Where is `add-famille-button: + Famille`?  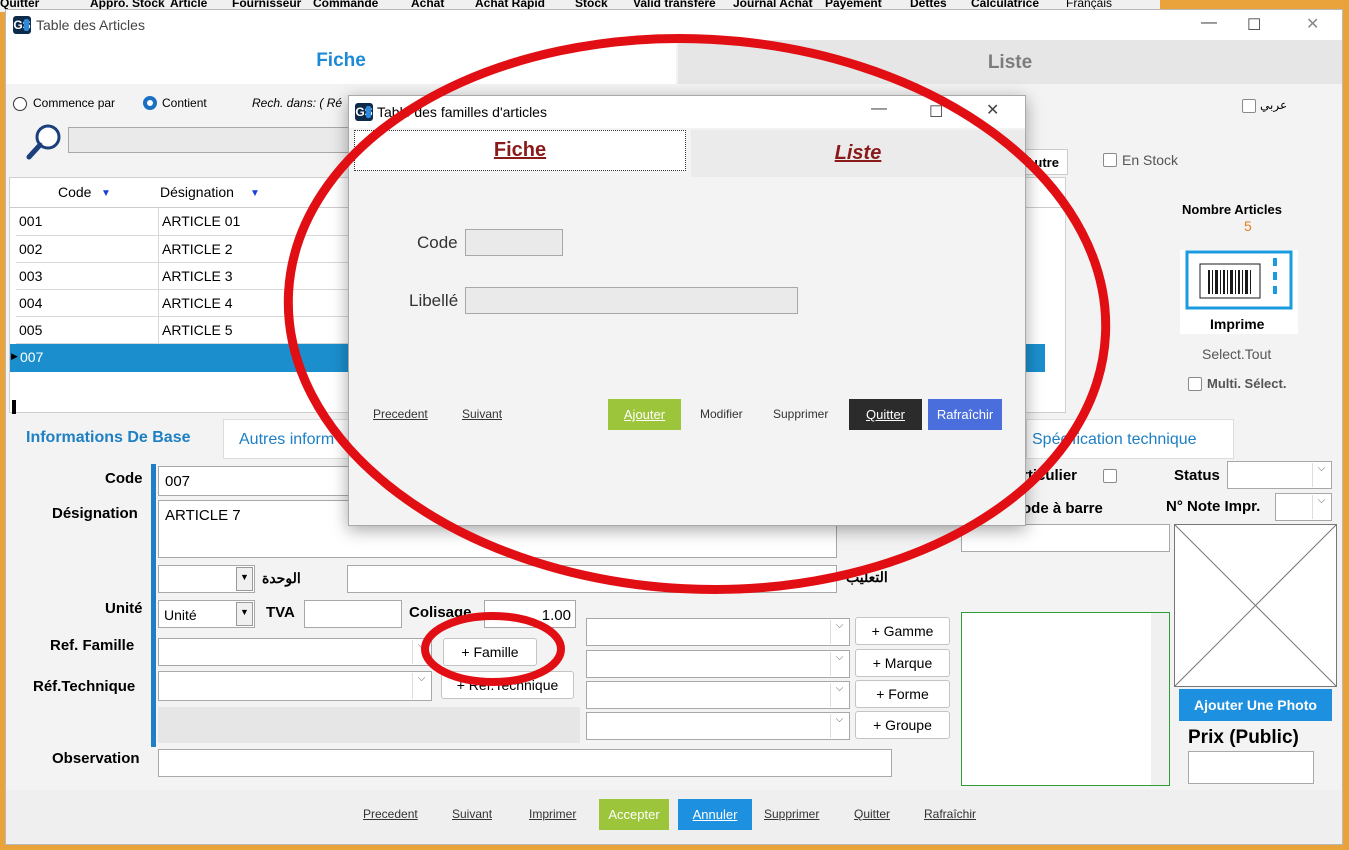 add-famille-button: + Famille is located at coordinates (490, 652).